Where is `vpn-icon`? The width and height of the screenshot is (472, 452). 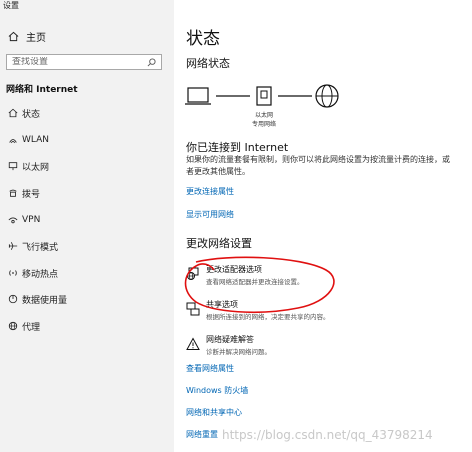 vpn-icon is located at coordinates (13, 220).